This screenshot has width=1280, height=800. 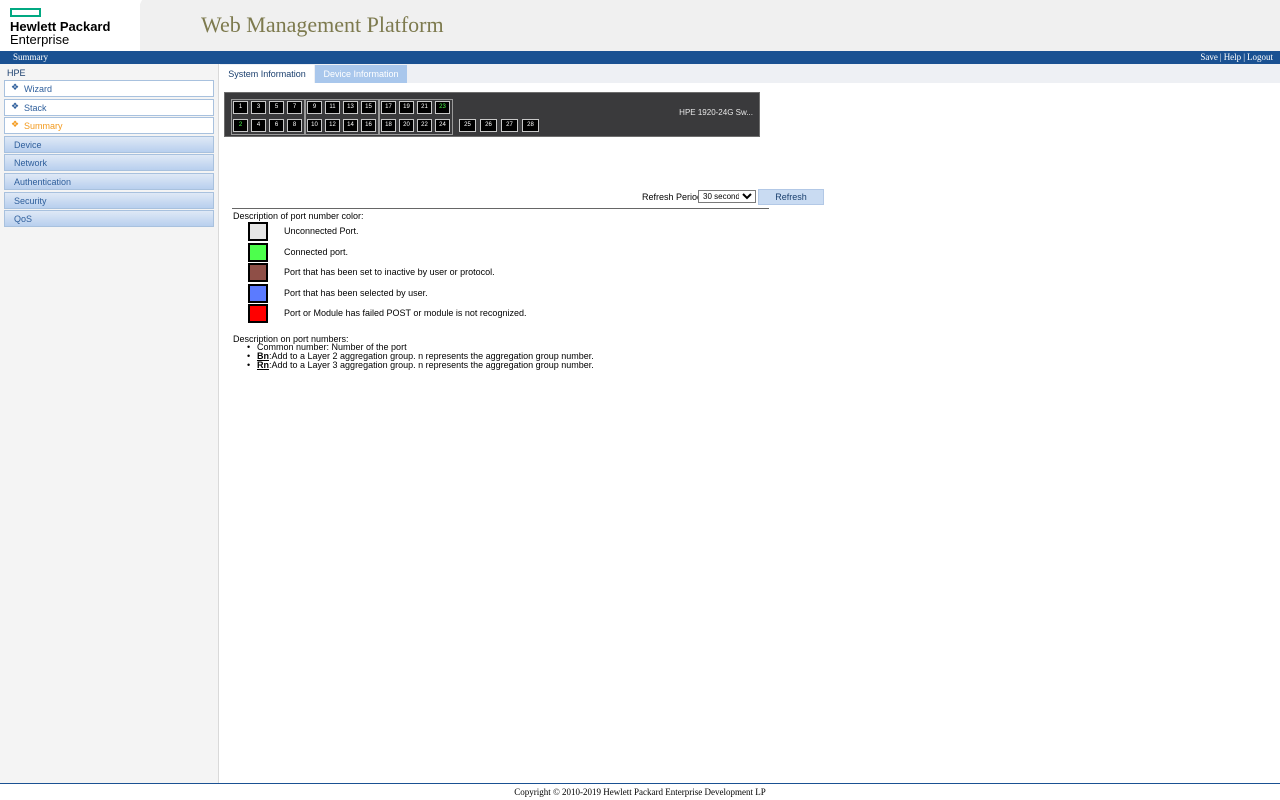 What do you see at coordinates (368, 107) in the screenshot?
I see `port-15: 15` at bounding box center [368, 107].